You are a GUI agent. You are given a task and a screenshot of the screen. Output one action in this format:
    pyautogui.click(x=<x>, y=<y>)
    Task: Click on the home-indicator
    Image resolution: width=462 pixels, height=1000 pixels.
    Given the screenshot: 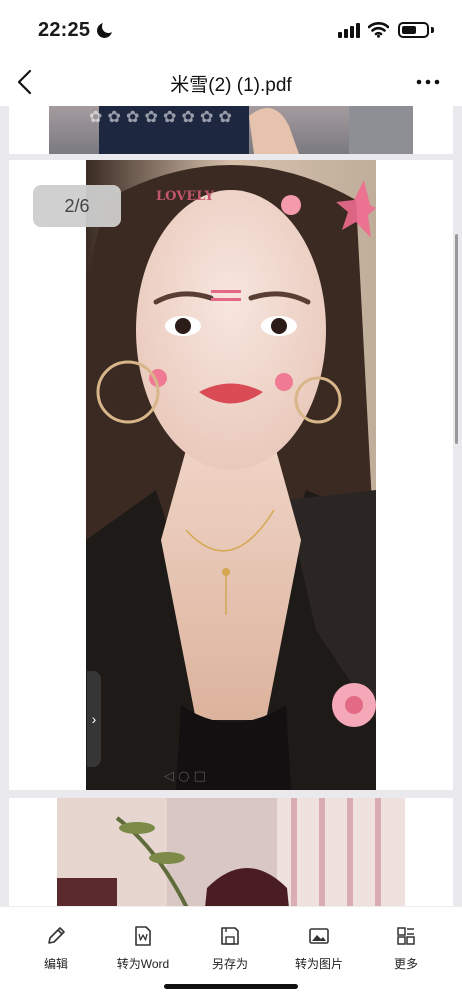 What is the action you would take?
    pyautogui.click(x=231, y=986)
    